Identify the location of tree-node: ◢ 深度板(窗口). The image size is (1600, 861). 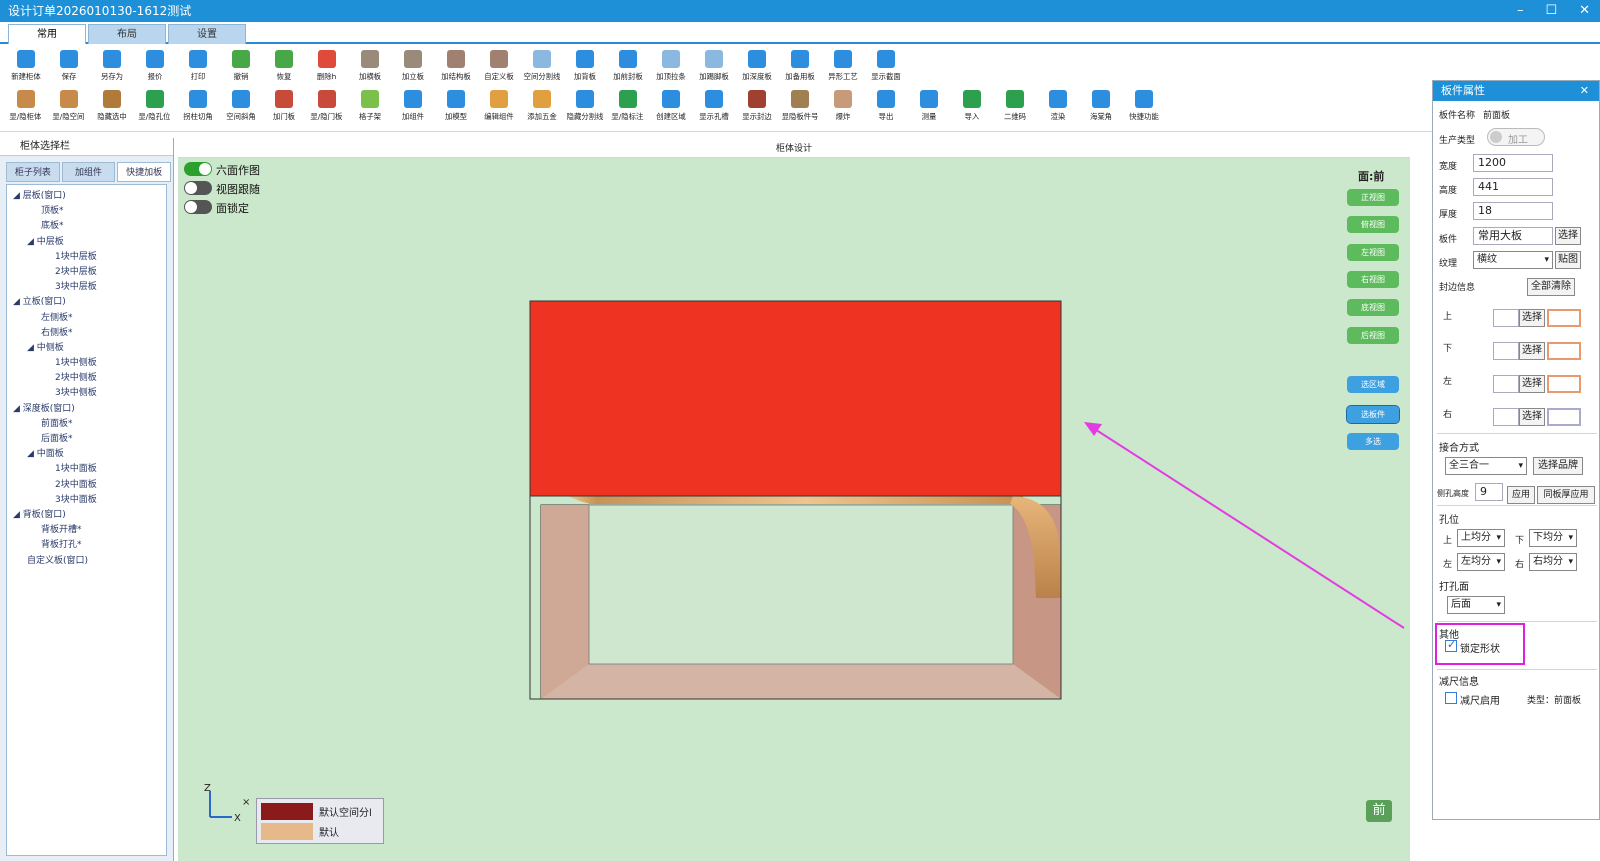
(86, 409).